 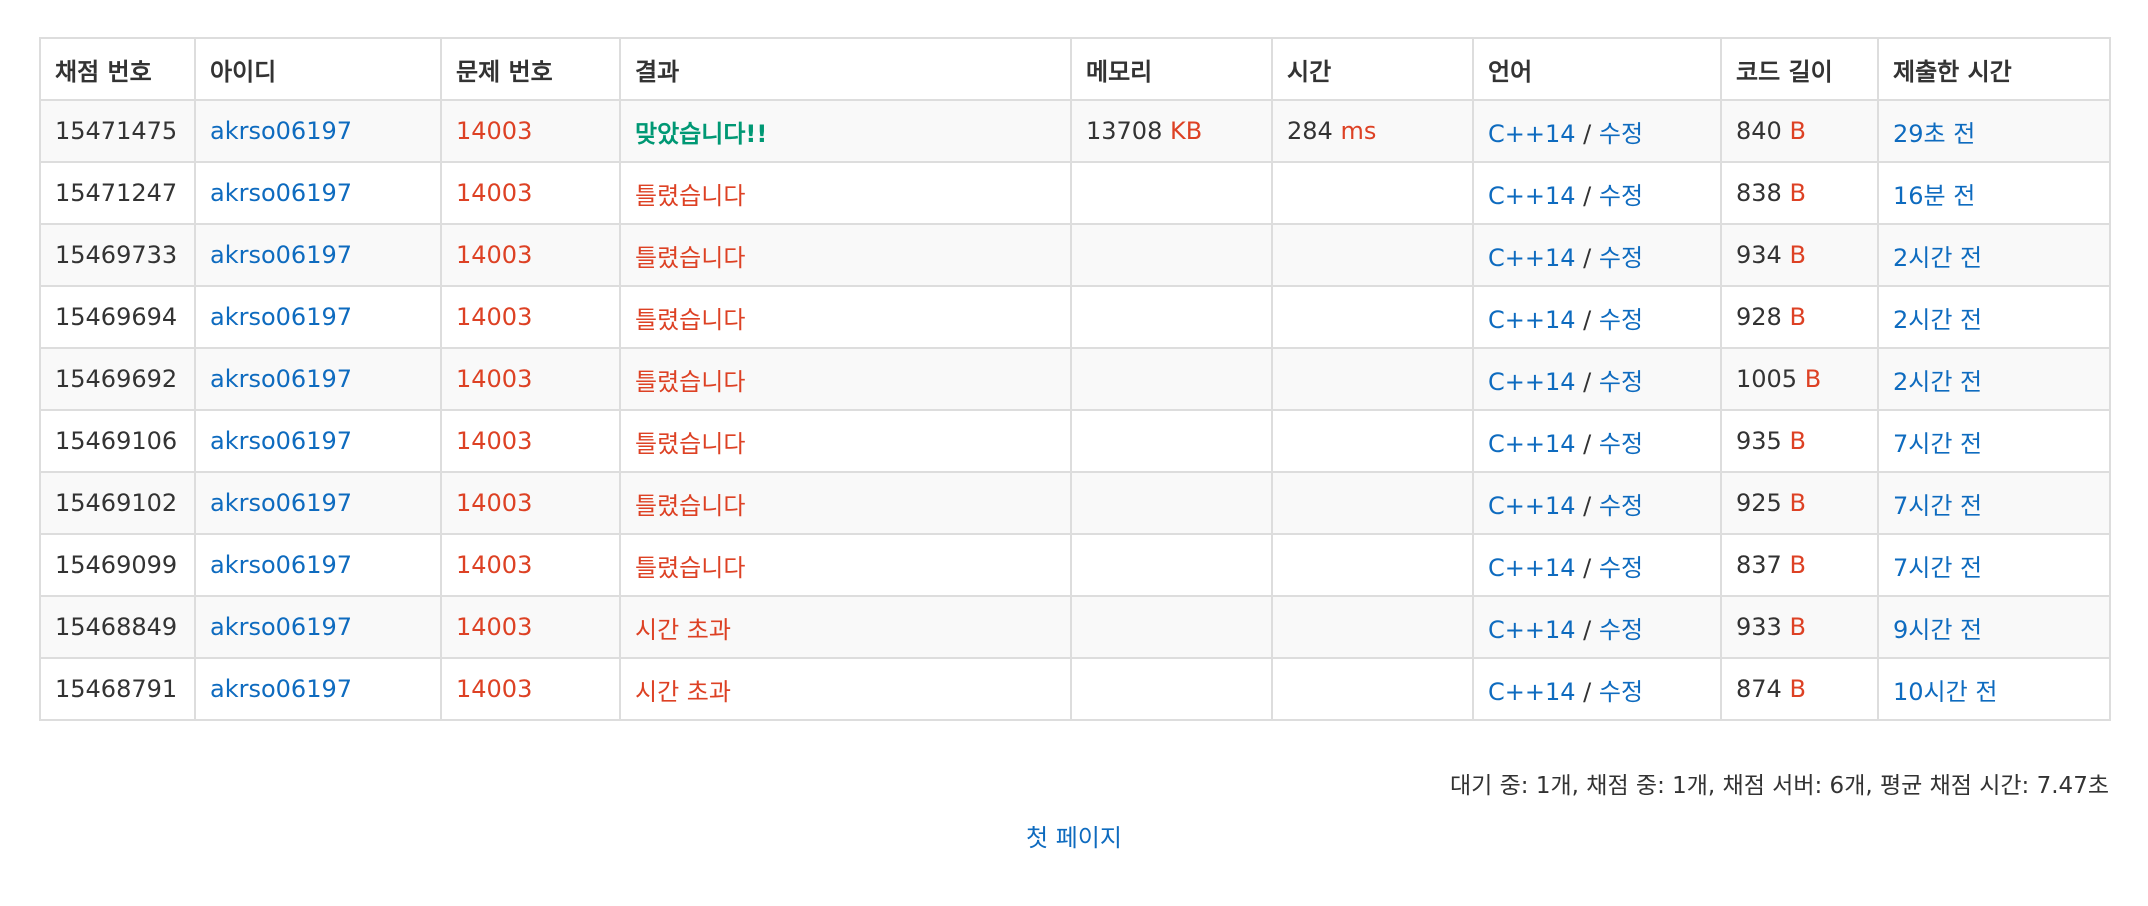 What do you see at coordinates (1934, 196) in the screenshot?
I see `submitted-time-link: 16분 전` at bounding box center [1934, 196].